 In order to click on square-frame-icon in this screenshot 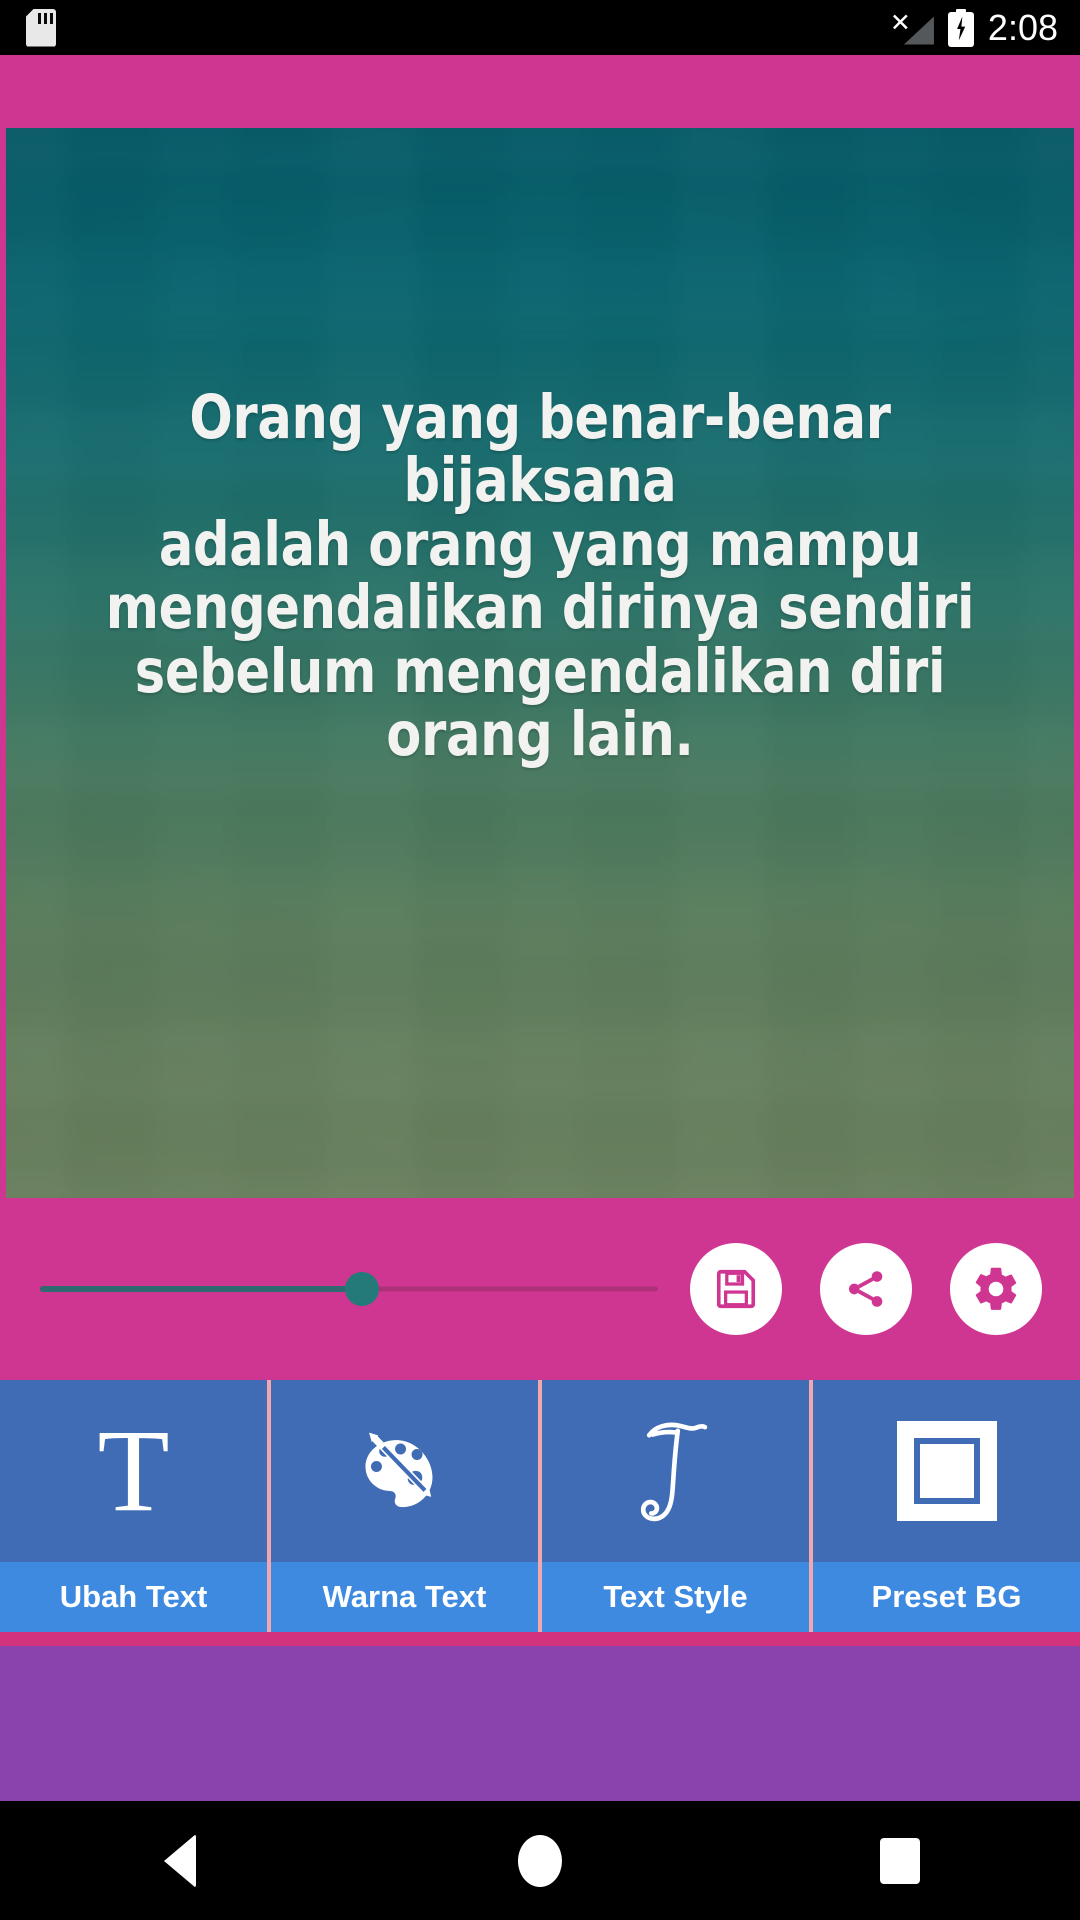, I will do `click(946, 1471)`.